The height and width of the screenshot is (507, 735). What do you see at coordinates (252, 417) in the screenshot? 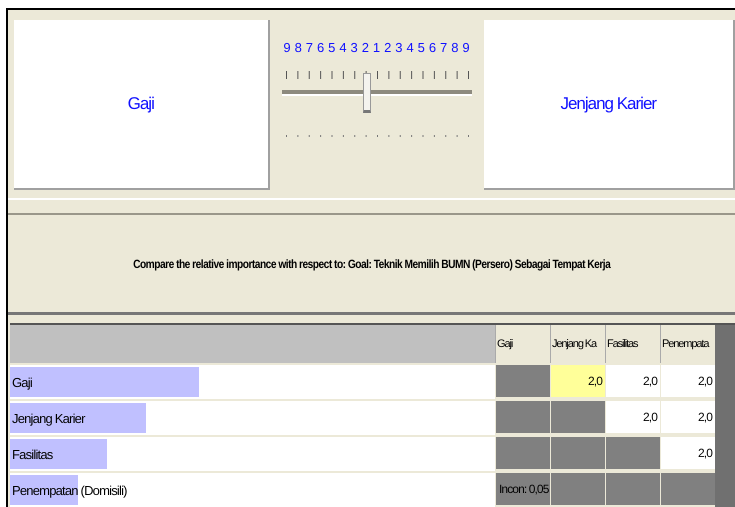
I see `row-label-cell: Jenjang Karier` at bounding box center [252, 417].